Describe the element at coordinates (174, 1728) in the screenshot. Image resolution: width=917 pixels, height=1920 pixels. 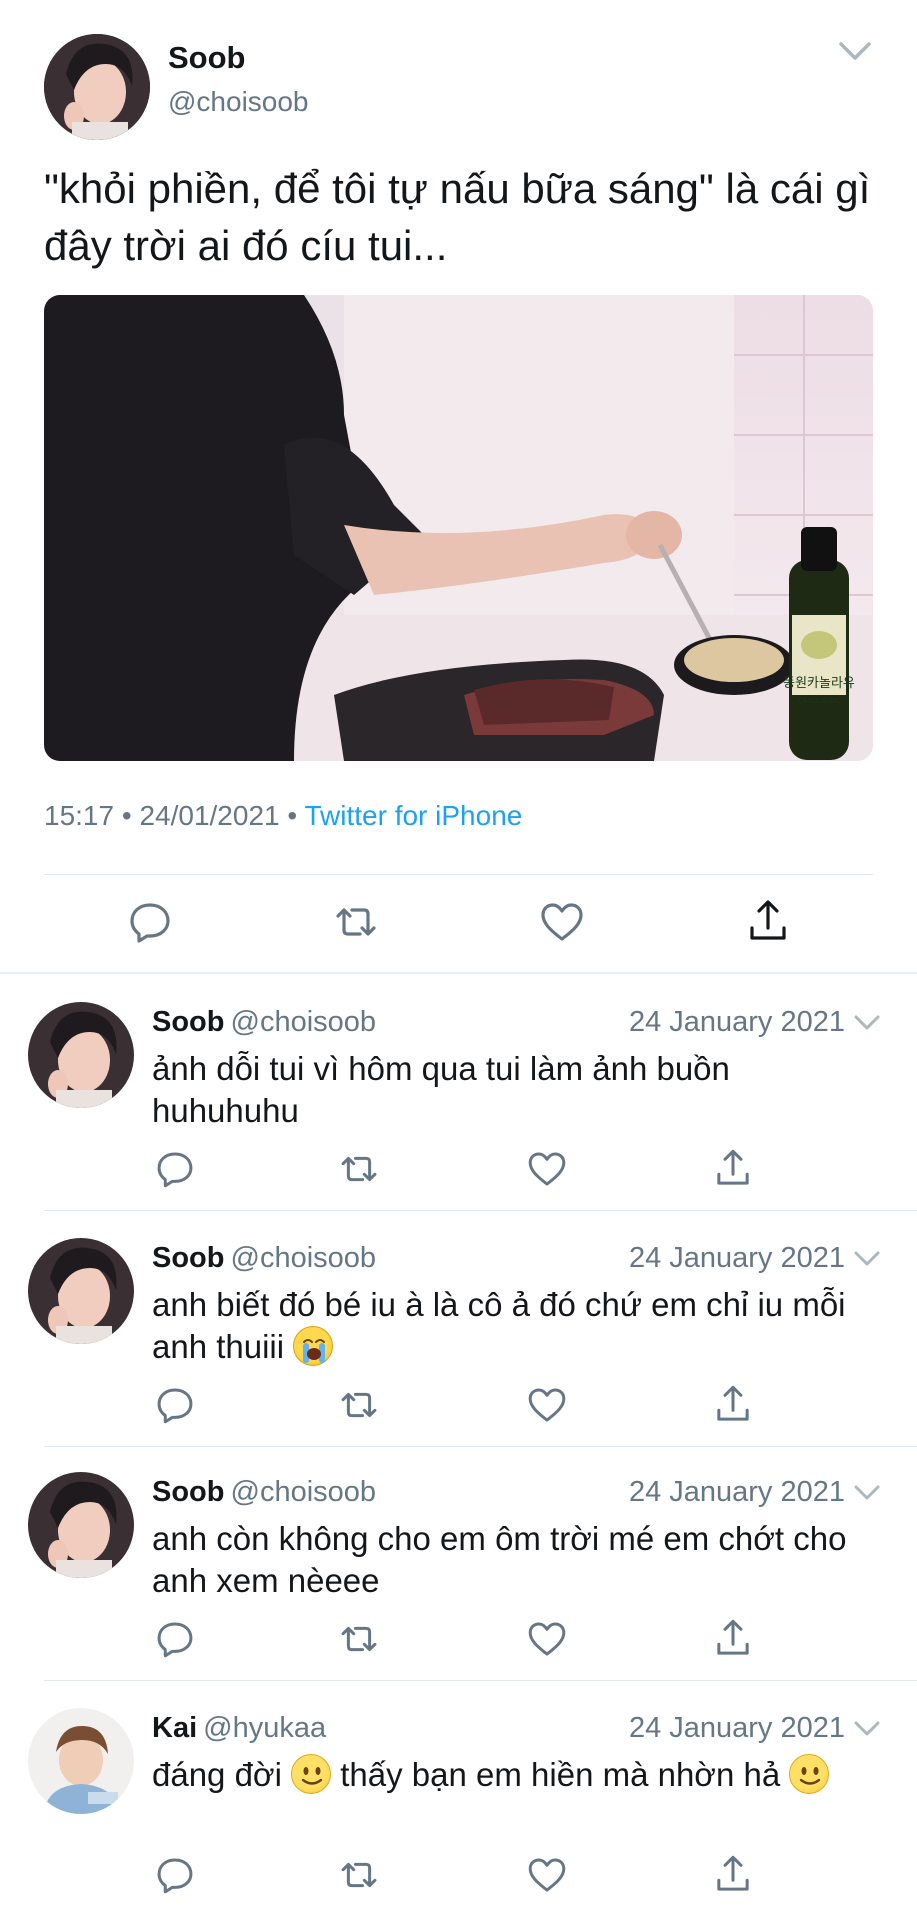
I see `author-name: Kai` at that location.